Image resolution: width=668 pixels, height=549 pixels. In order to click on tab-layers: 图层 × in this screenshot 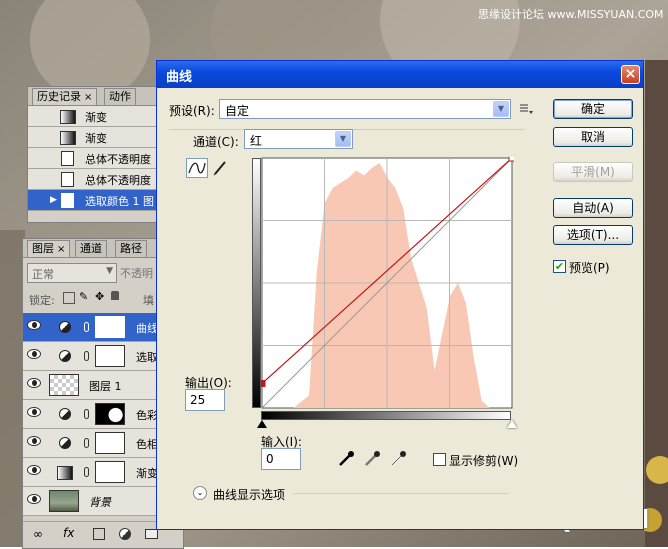, I will do `click(49, 248)`.